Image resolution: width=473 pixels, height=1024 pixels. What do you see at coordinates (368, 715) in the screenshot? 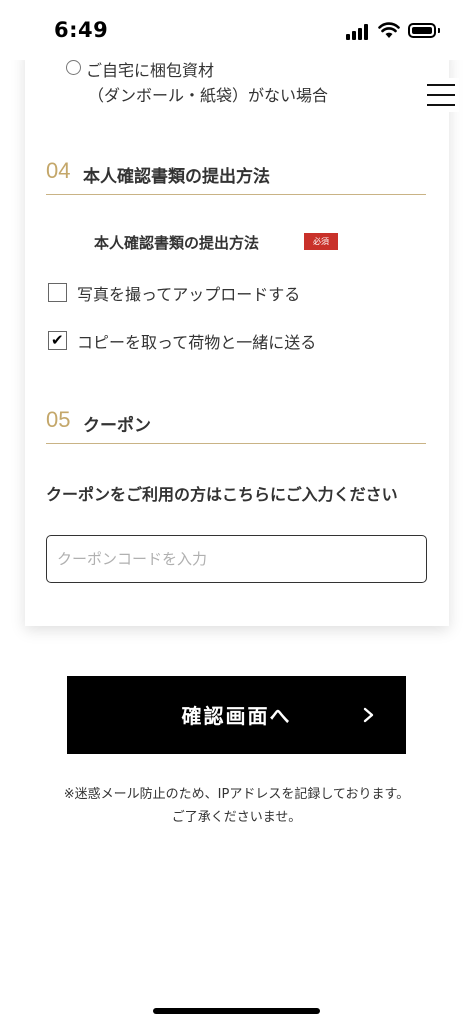
I see `chevron-right-icon` at bounding box center [368, 715].